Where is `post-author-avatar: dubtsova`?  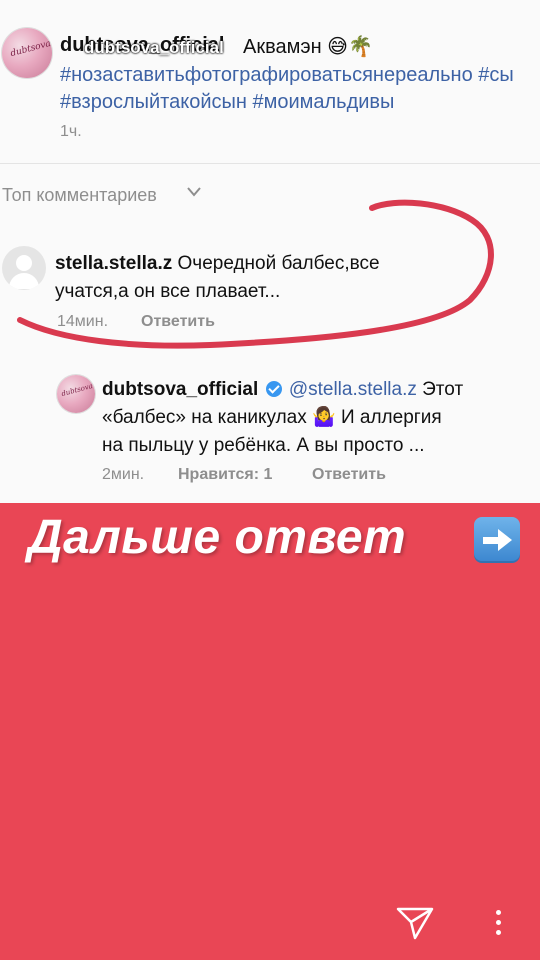
post-author-avatar: dubtsova is located at coordinates (27, 53).